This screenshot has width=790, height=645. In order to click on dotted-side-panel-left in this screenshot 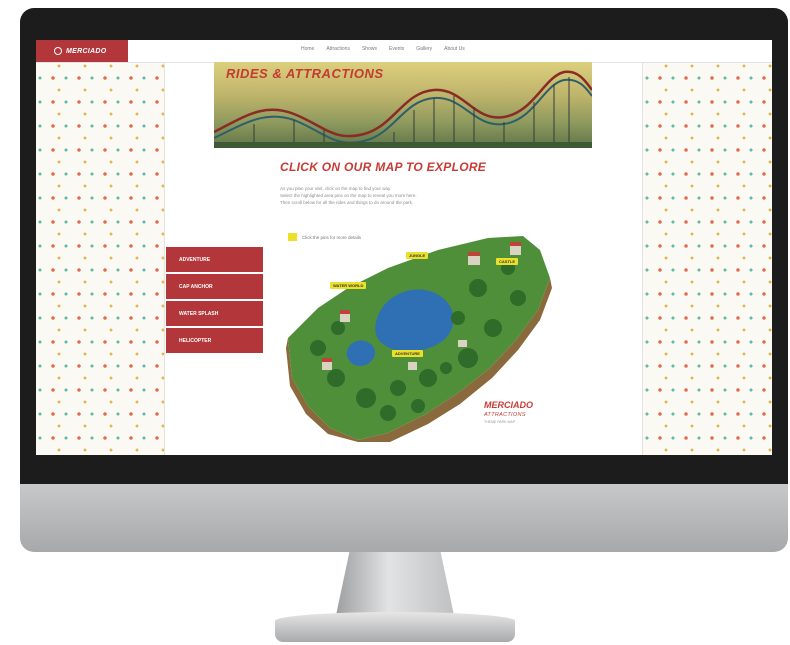, I will do `click(100, 258)`.